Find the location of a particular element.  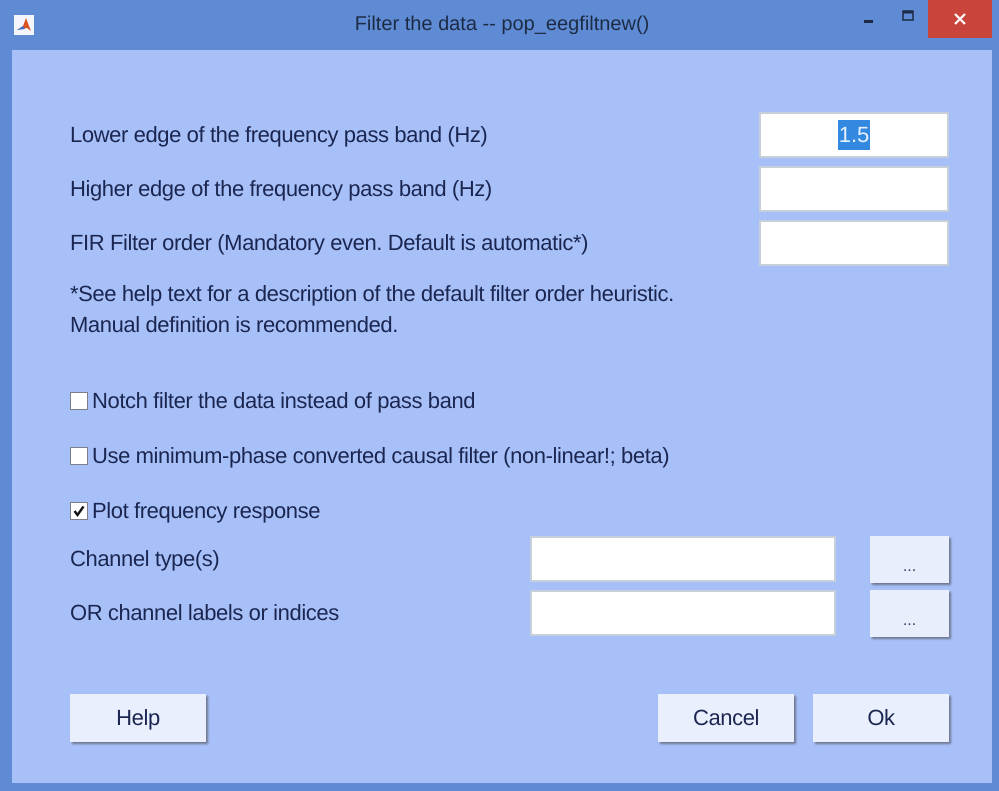

close-icon is located at coordinates (960, 19).